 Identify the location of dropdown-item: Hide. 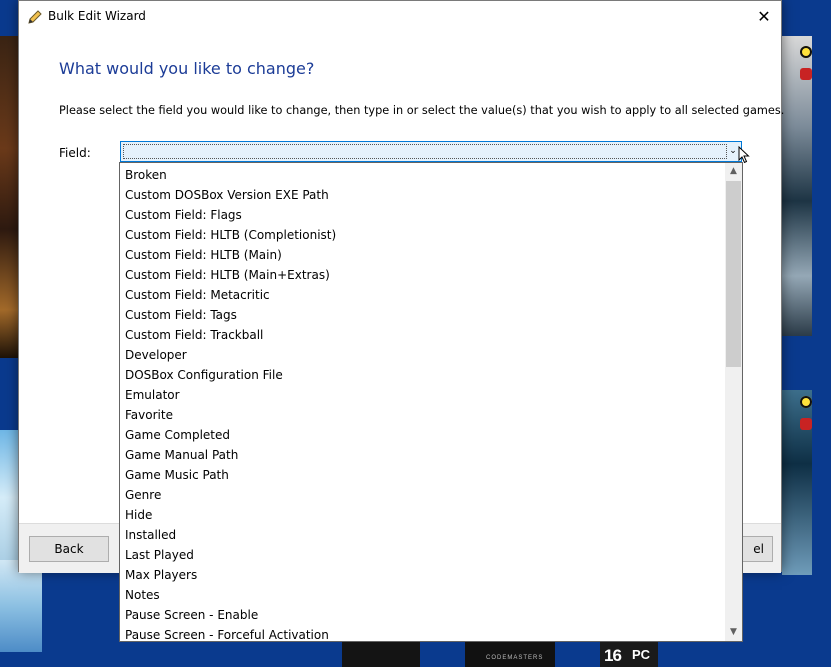
(423, 515).